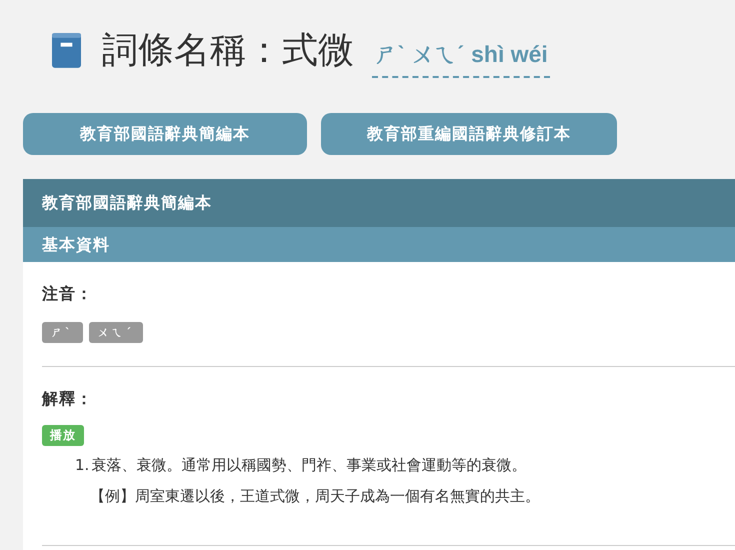 The image size is (735, 550). Describe the element at coordinates (62, 332) in the screenshot. I see `zhuyin-tag: ㄕˋ` at that location.